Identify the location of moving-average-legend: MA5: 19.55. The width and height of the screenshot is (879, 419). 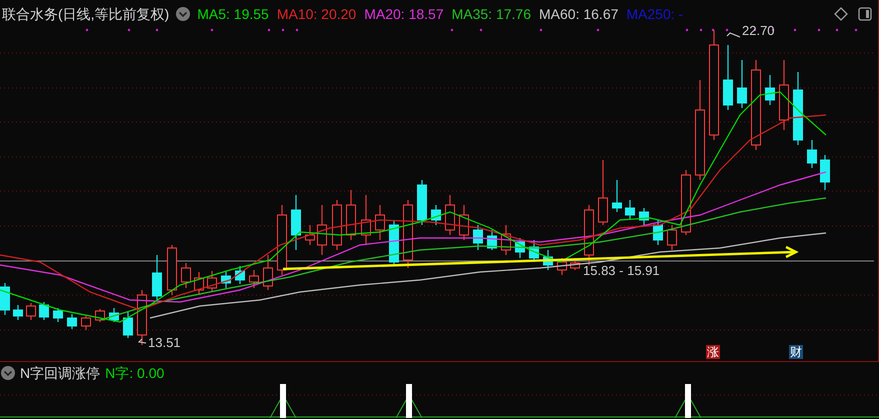
(233, 14).